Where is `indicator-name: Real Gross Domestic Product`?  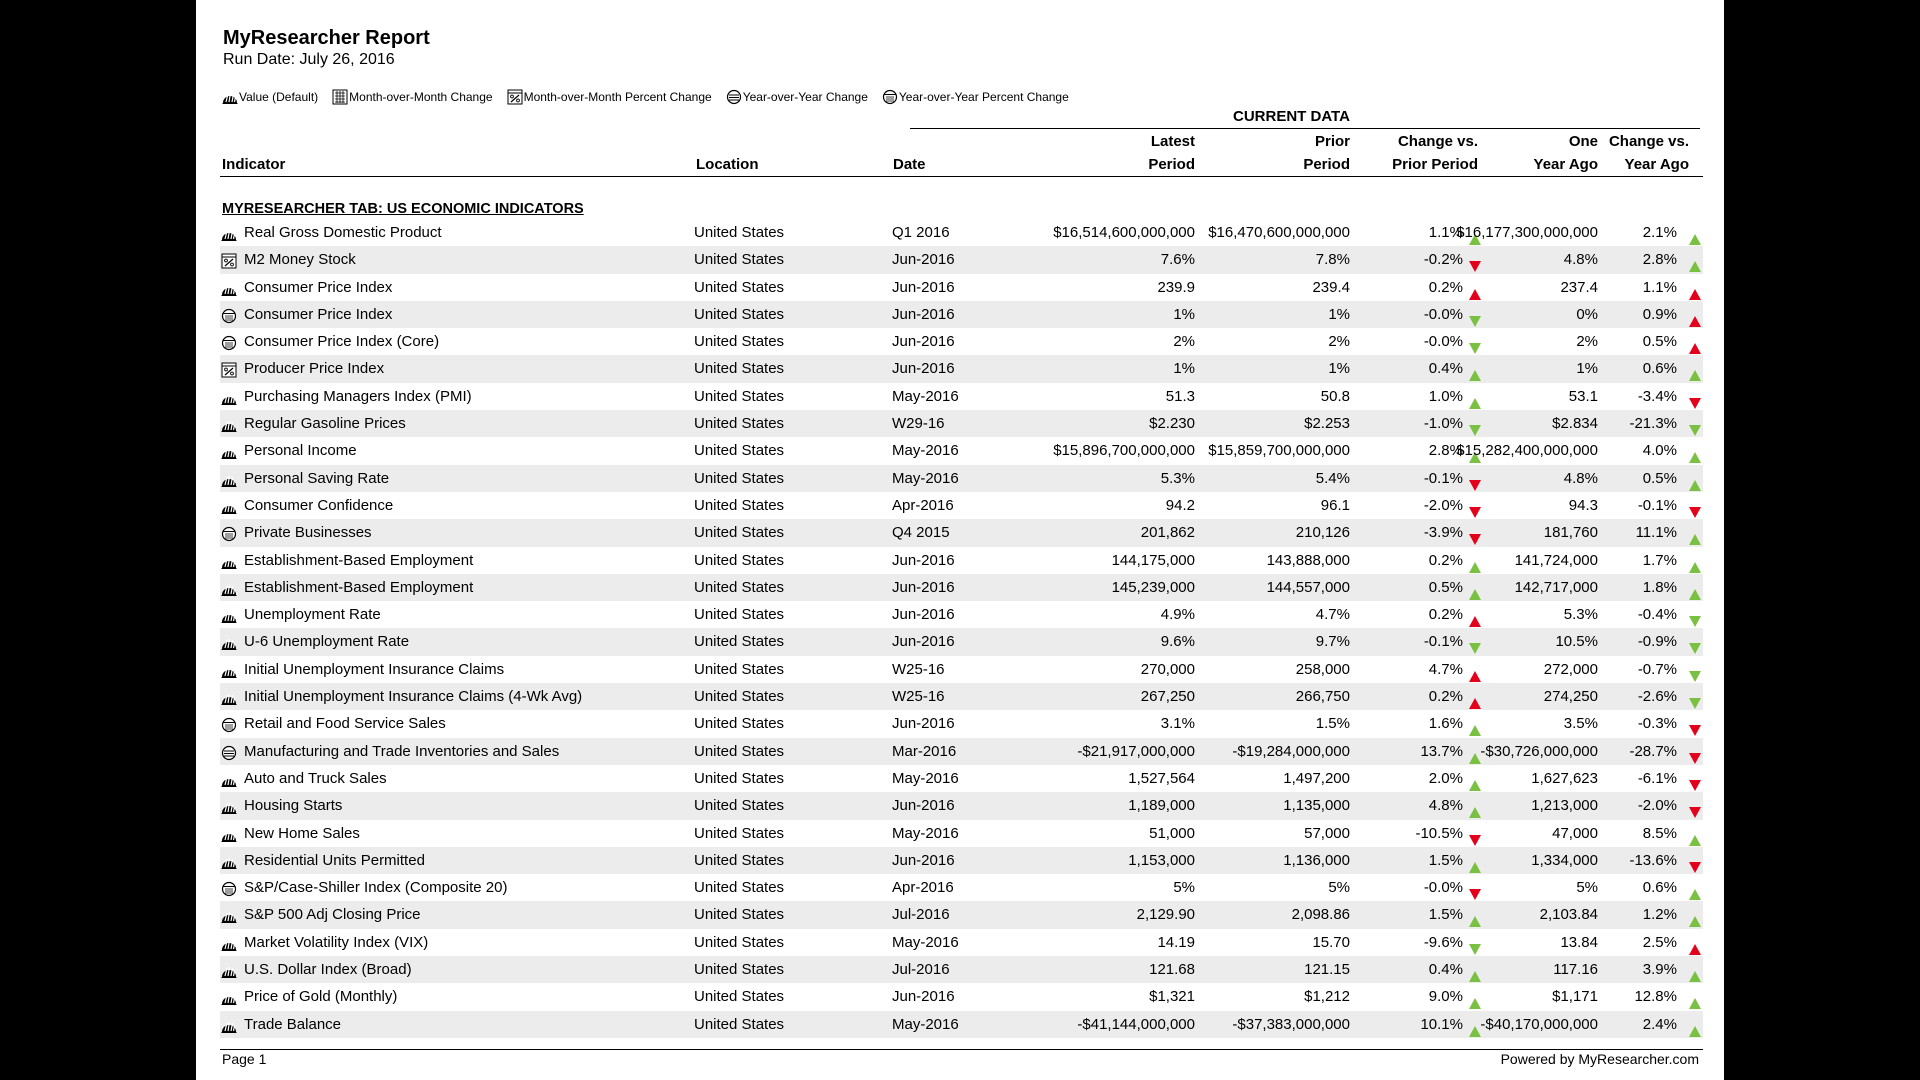 indicator-name: Real Gross Domestic Product is located at coordinates (343, 232).